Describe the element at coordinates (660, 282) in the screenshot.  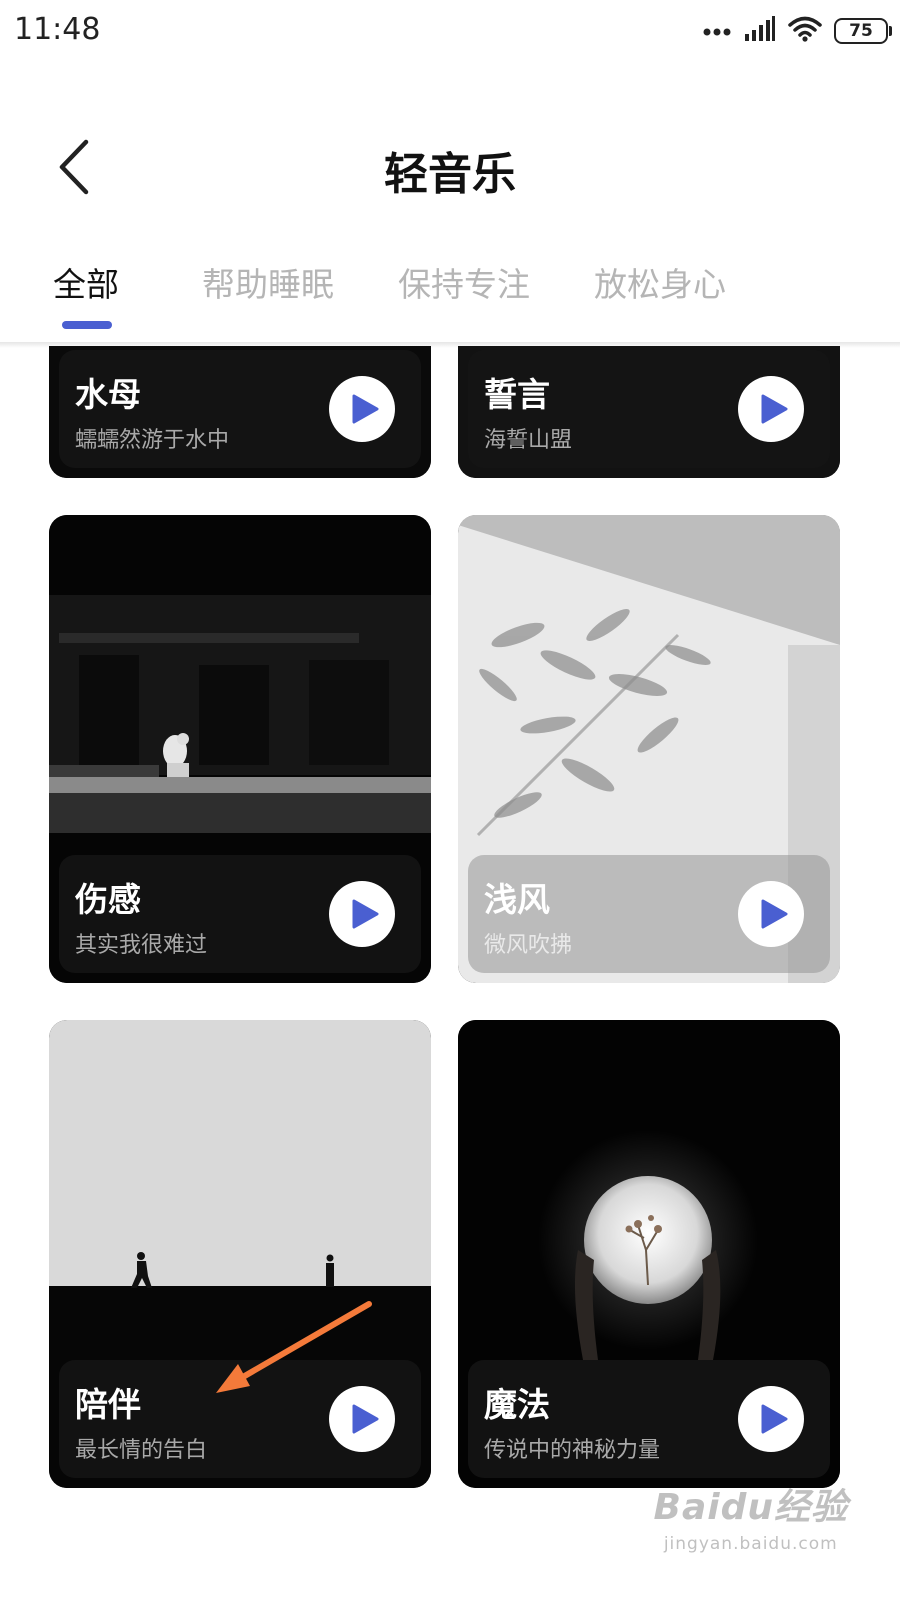
I see `tab-relax: 放松身心` at that location.